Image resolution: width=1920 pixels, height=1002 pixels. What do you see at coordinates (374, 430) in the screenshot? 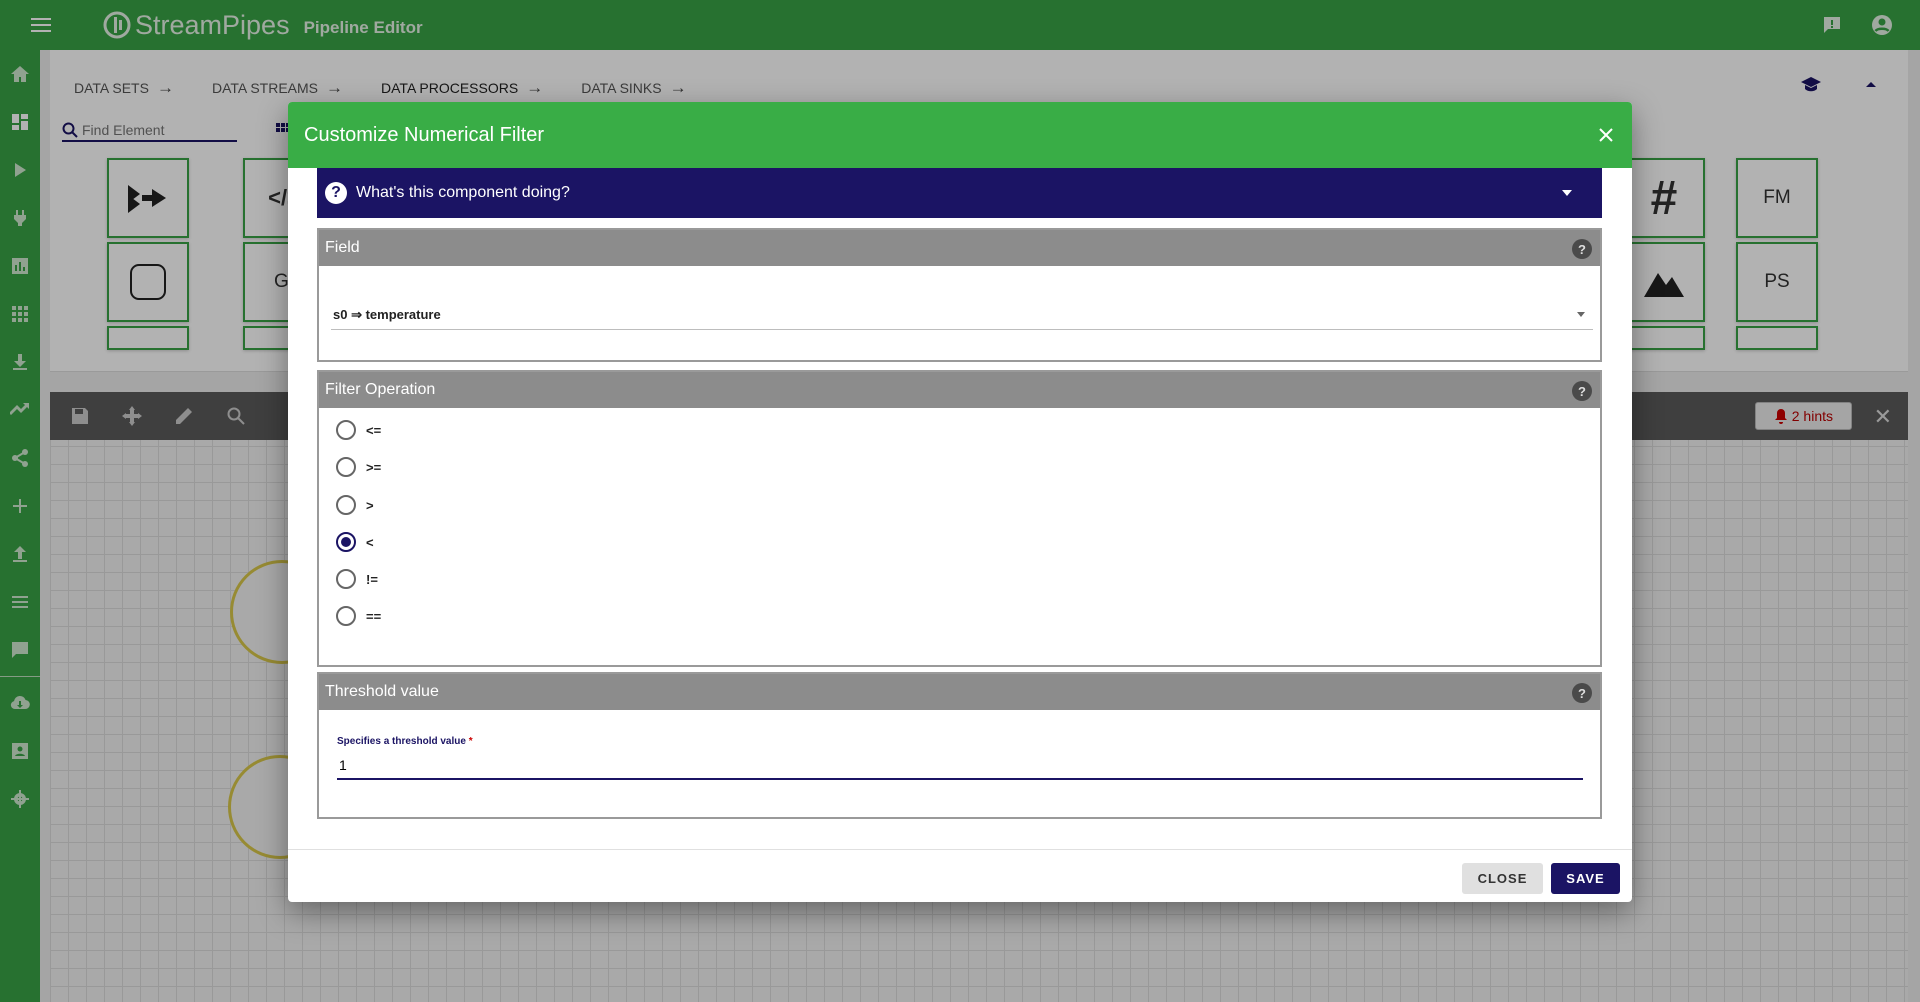
I see `radio-label: <=` at bounding box center [374, 430].